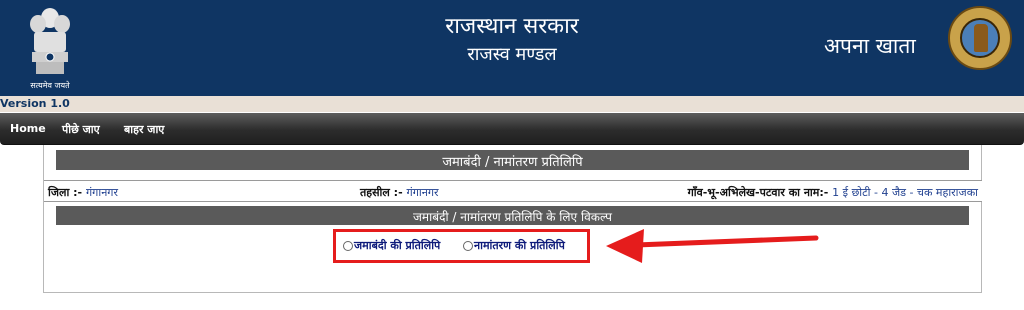 This screenshot has height=310, width=1024. What do you see at coordinates (422, 192) in the screenshot?
I see `tehsil-value: गंगानगर` at bounding box center [422, 192].